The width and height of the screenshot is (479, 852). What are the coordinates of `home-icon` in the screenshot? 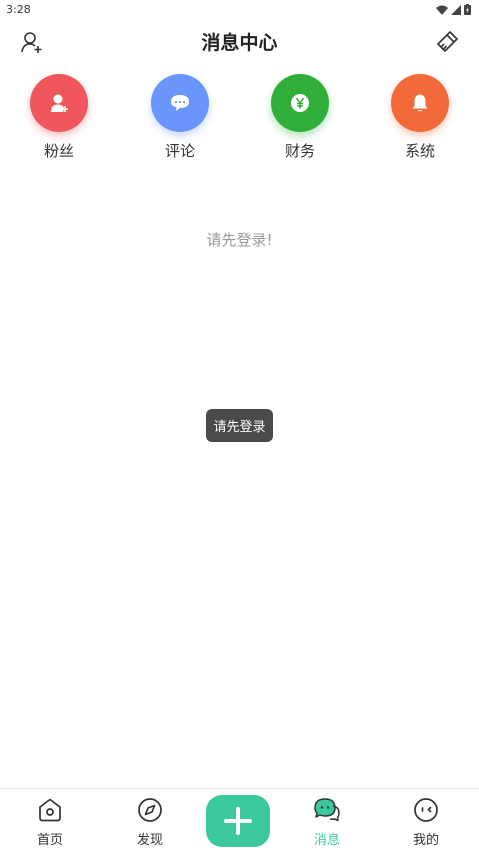 It's located at (50, 810).